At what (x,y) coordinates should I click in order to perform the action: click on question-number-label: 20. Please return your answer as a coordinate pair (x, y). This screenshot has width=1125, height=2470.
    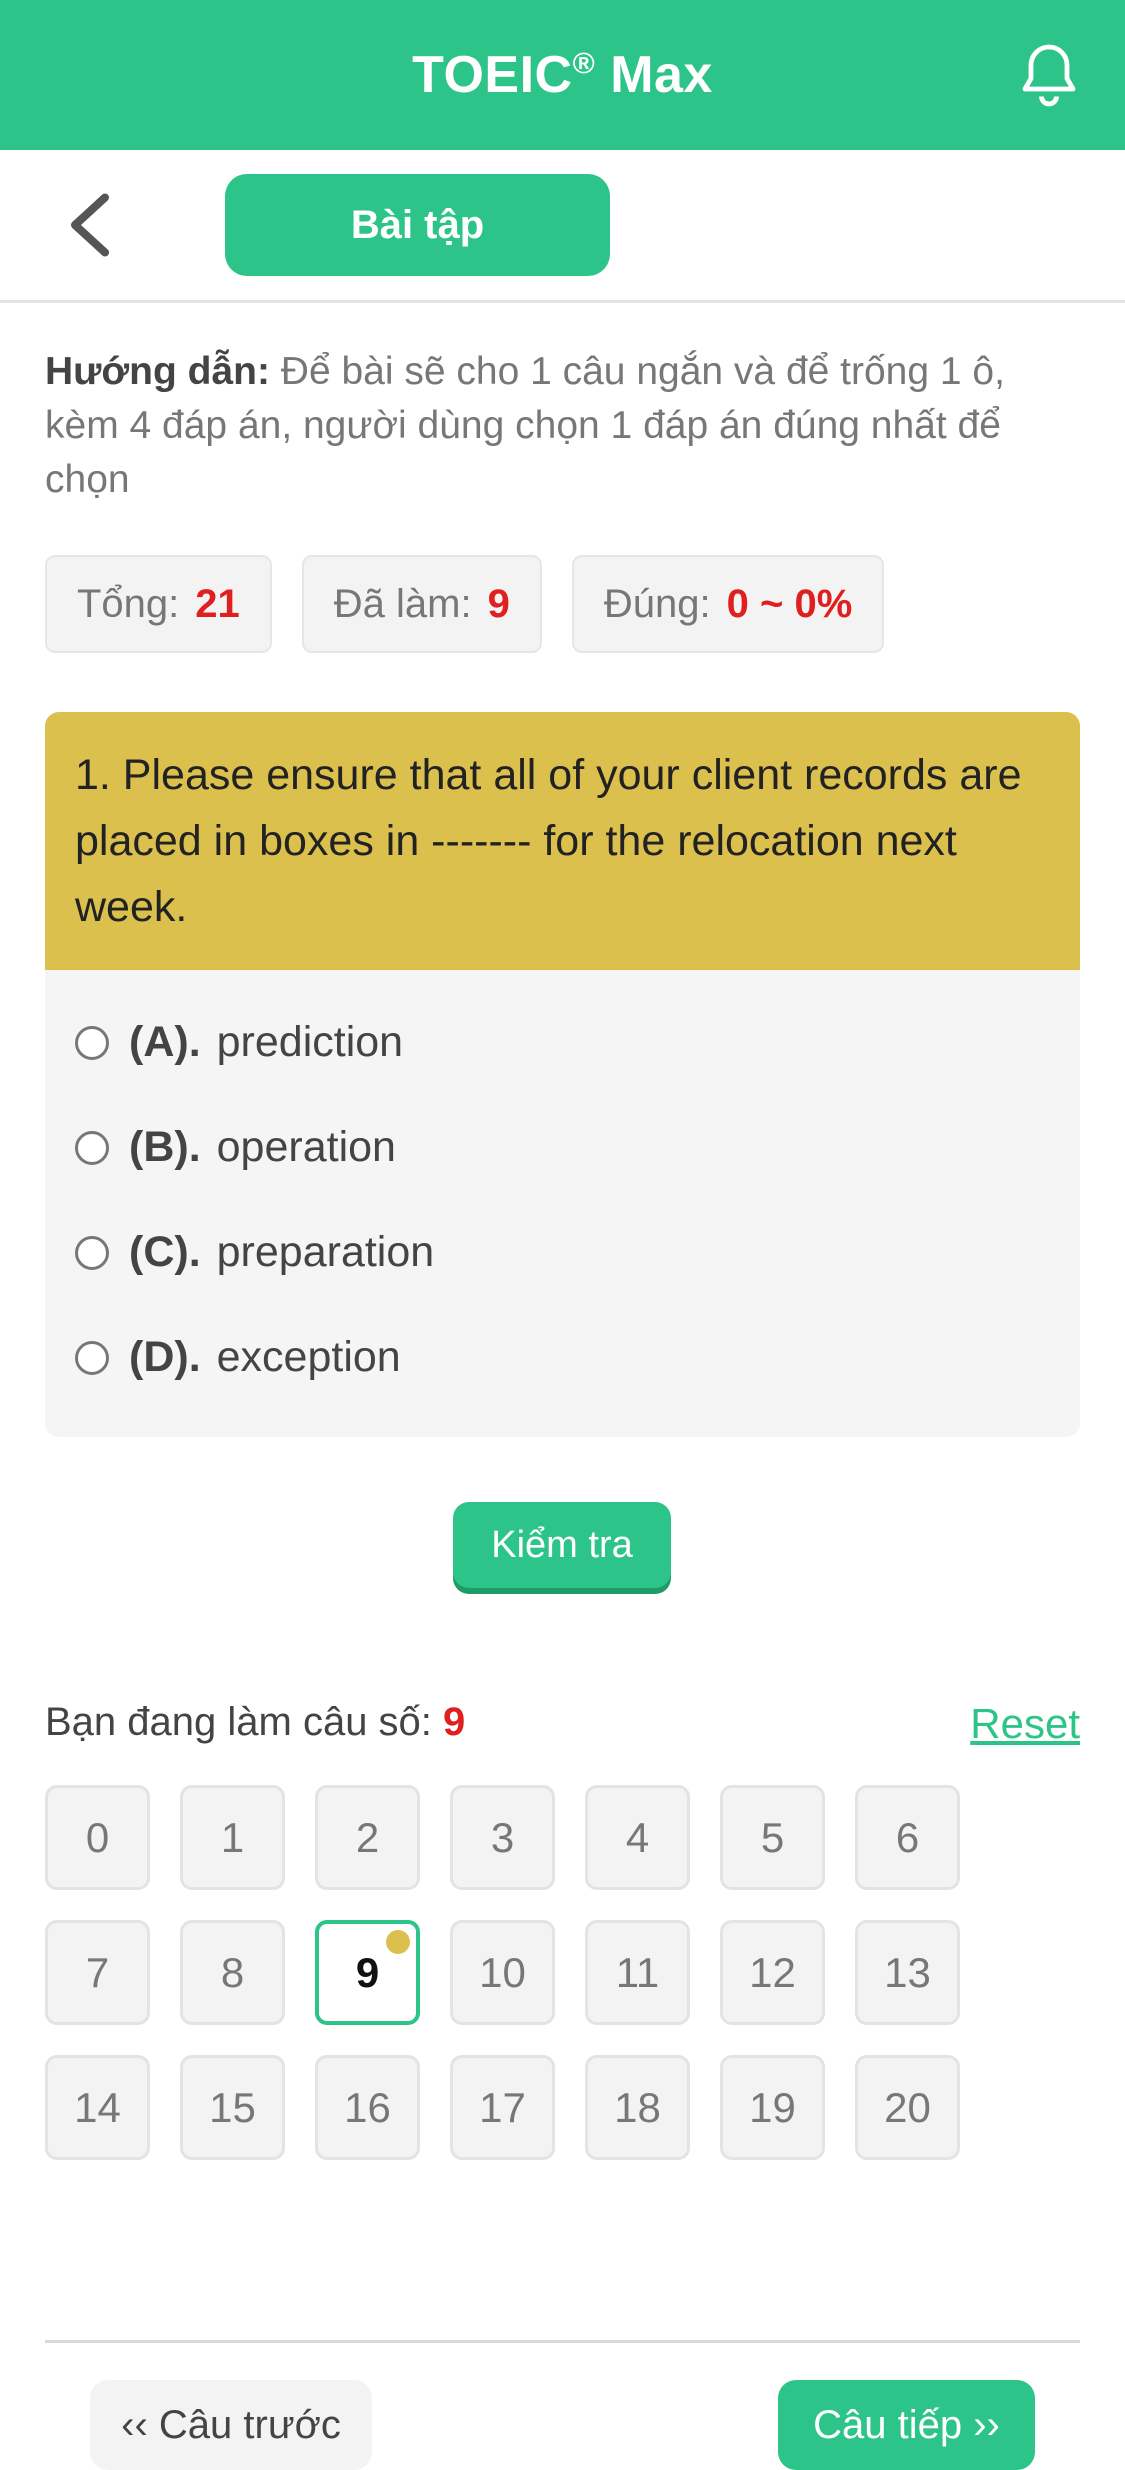
    Looking at the image, I should click on (907, 2107).